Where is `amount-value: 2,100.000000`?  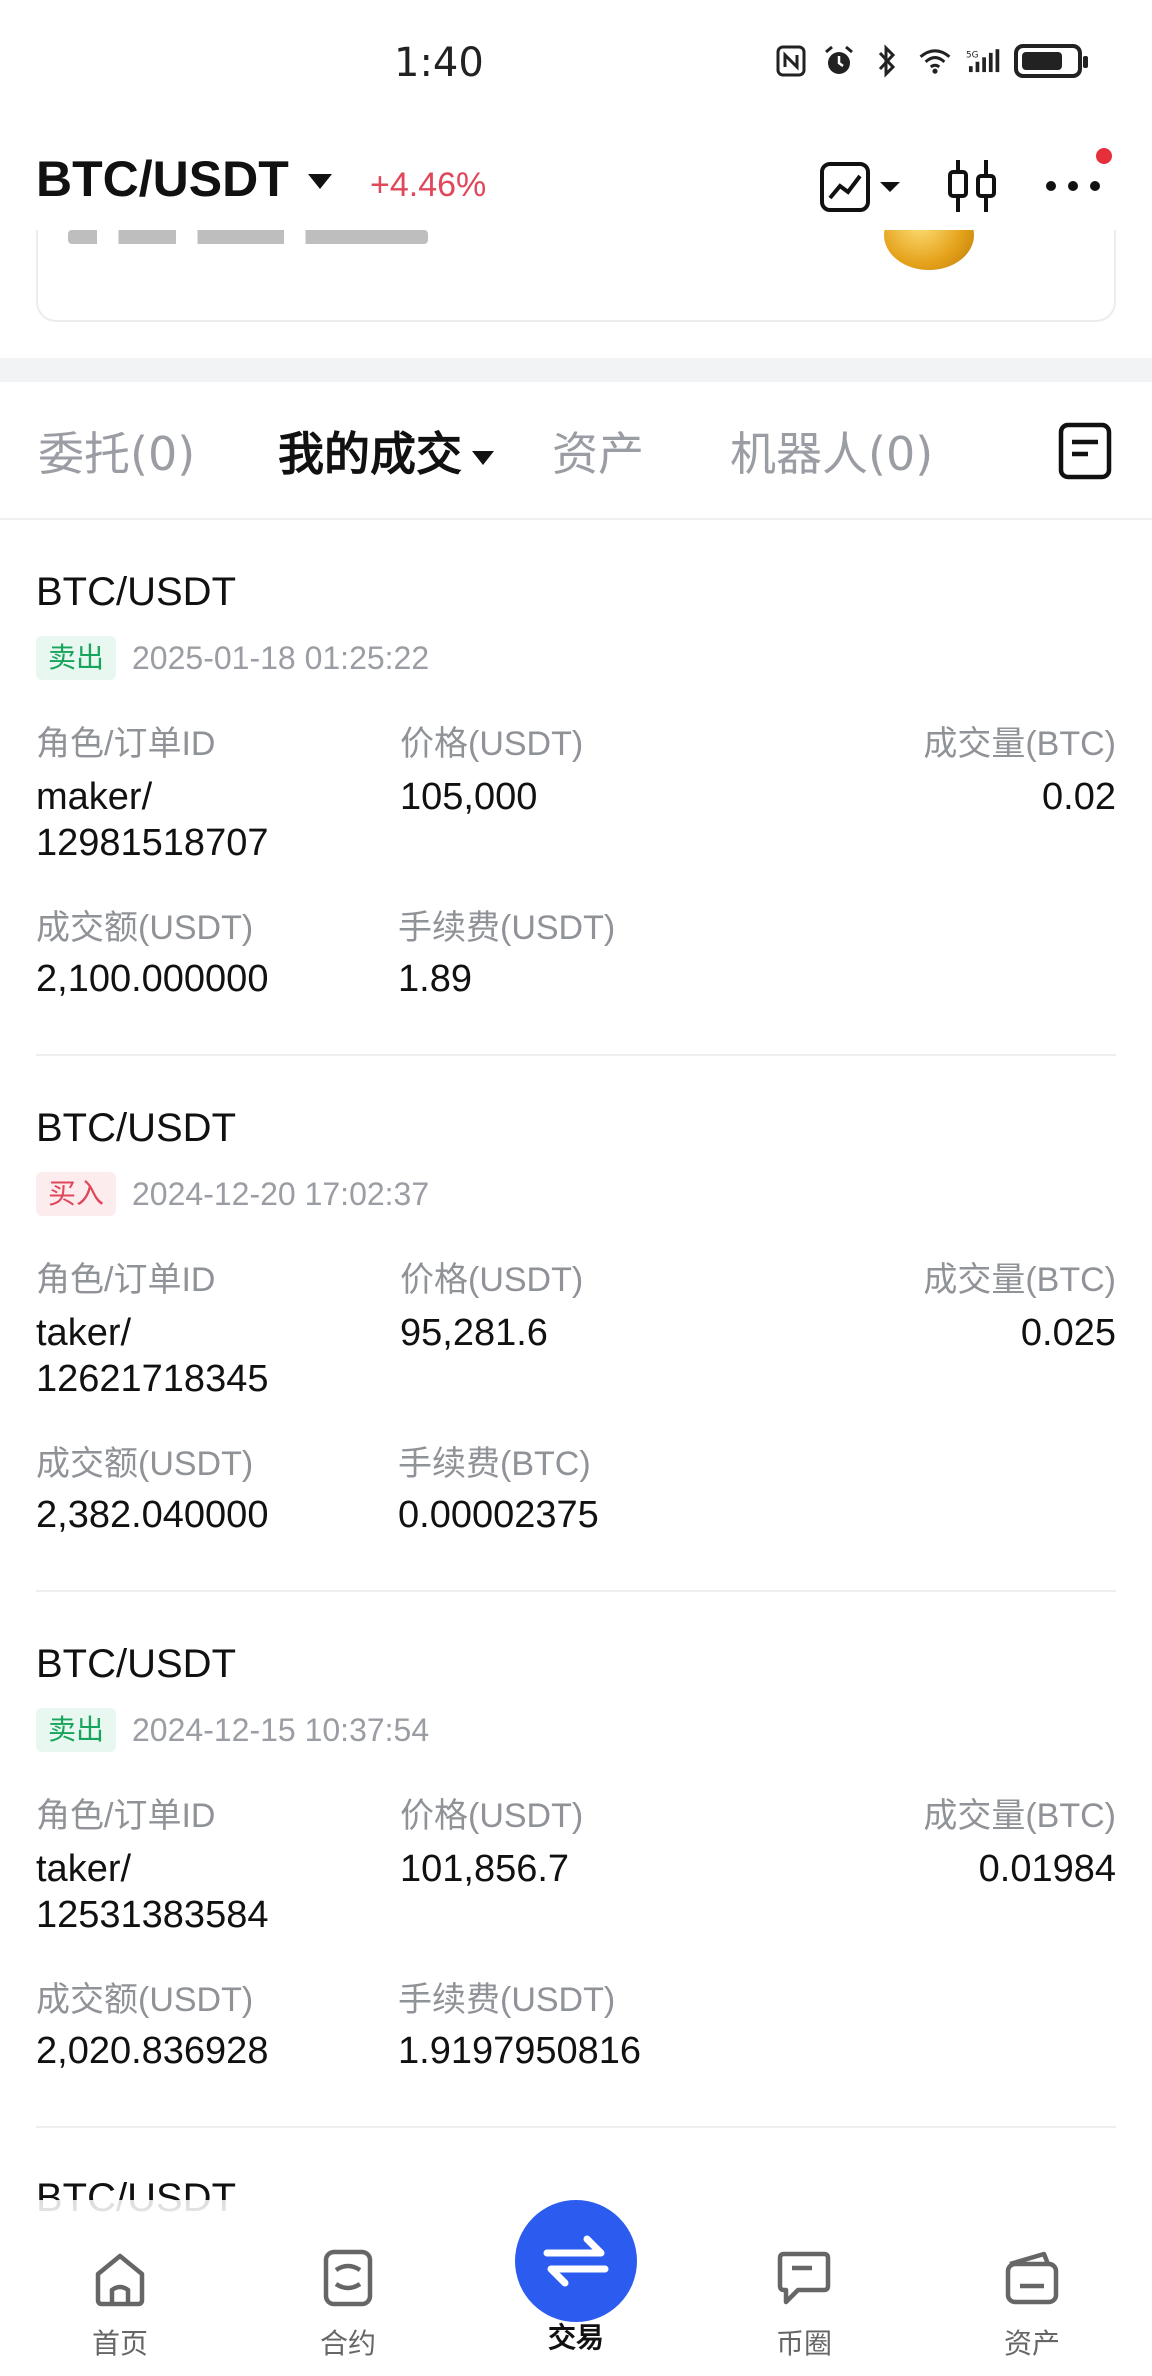
amount-value: 2,100.000000 is located at coordinates (152, 979).